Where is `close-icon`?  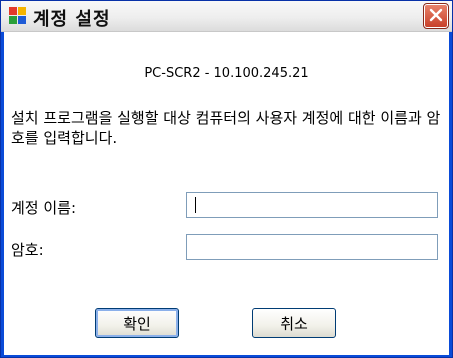
close-icon is located at coordinates (436, 16).